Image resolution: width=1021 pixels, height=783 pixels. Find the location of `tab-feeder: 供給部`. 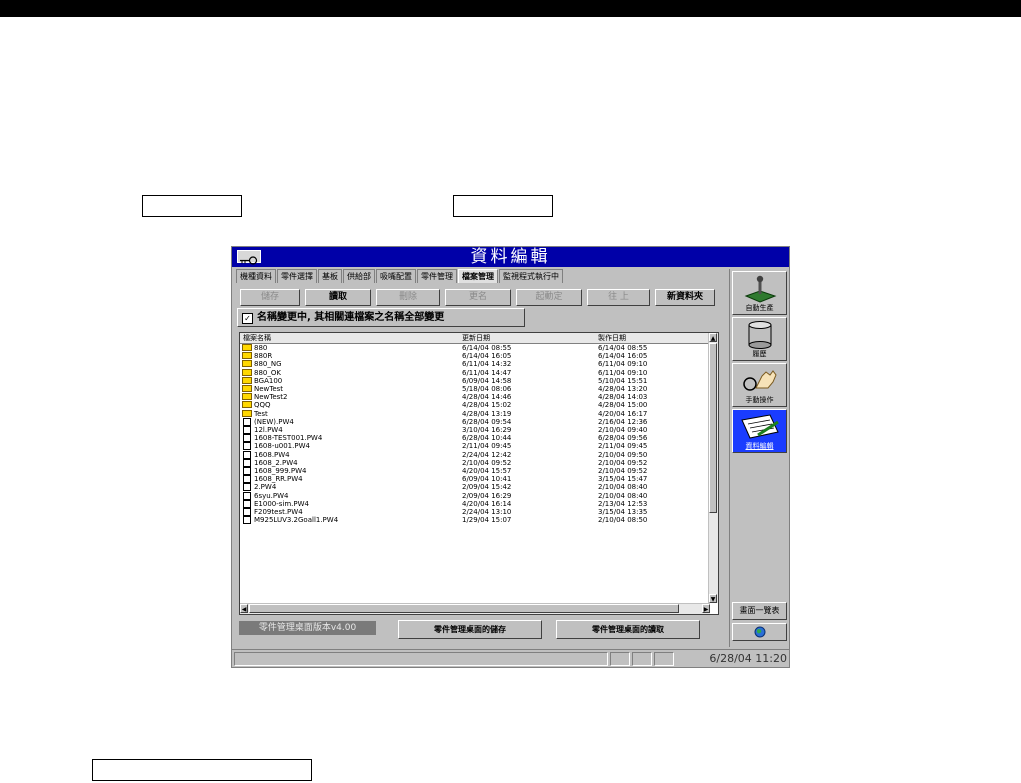

tab-feeder: 供給部 is located at coordinates (359, 276).